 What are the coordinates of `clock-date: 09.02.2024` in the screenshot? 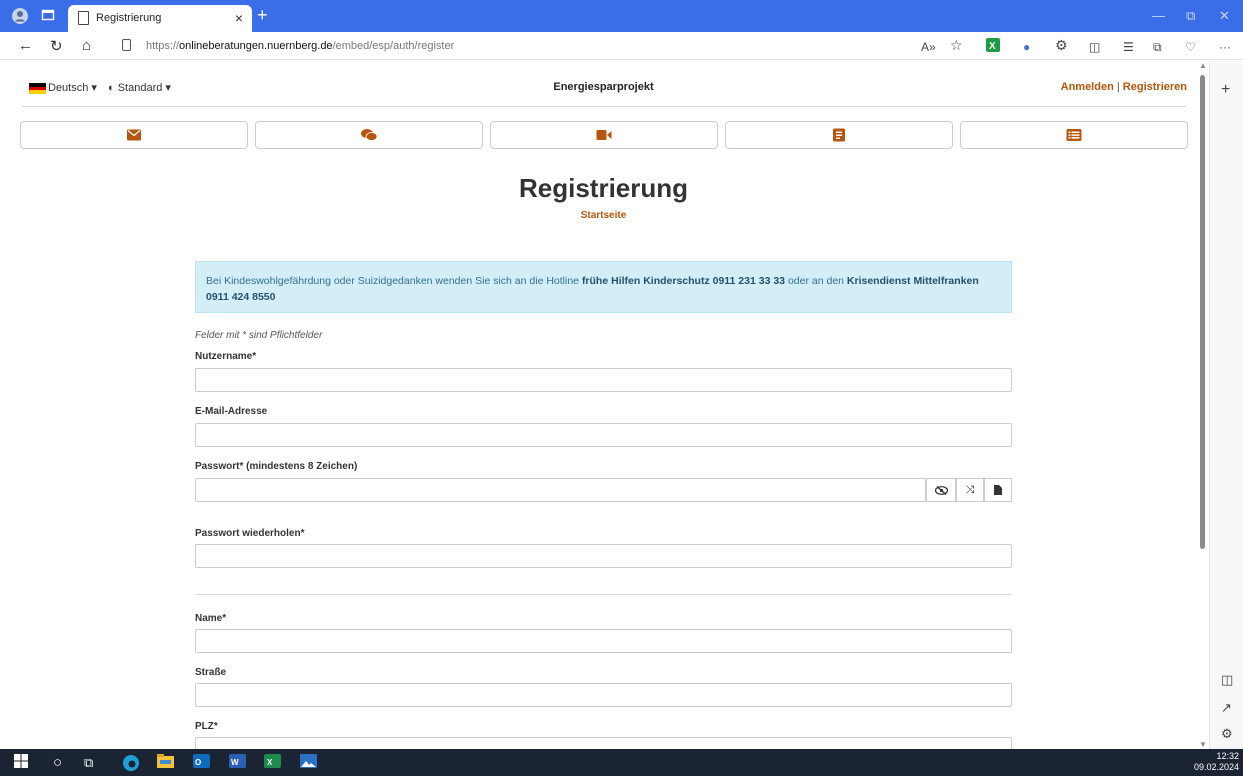 It's located at (1216, 767).